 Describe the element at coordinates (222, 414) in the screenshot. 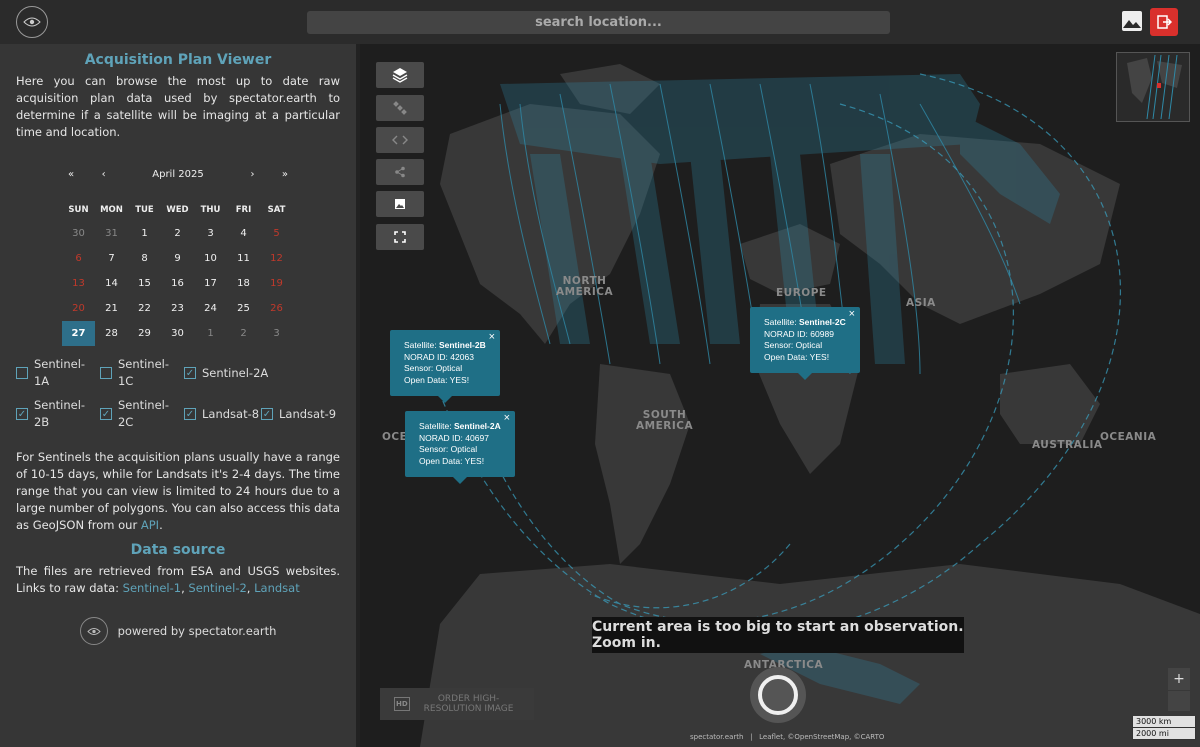

I see `satellite-checkbox-landsat-8: ✓ Landsat-8` at that location.